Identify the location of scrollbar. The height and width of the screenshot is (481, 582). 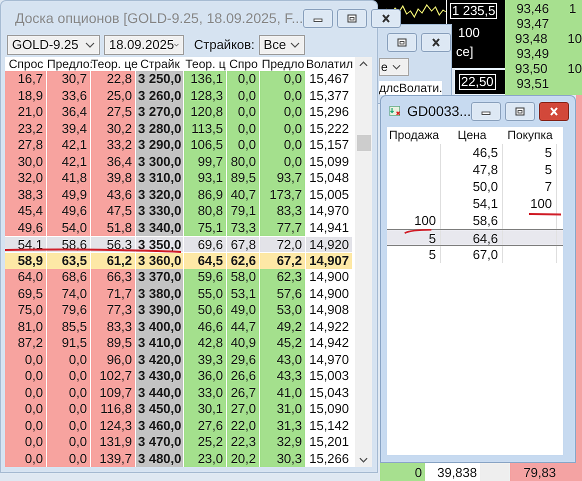
(363, 262).